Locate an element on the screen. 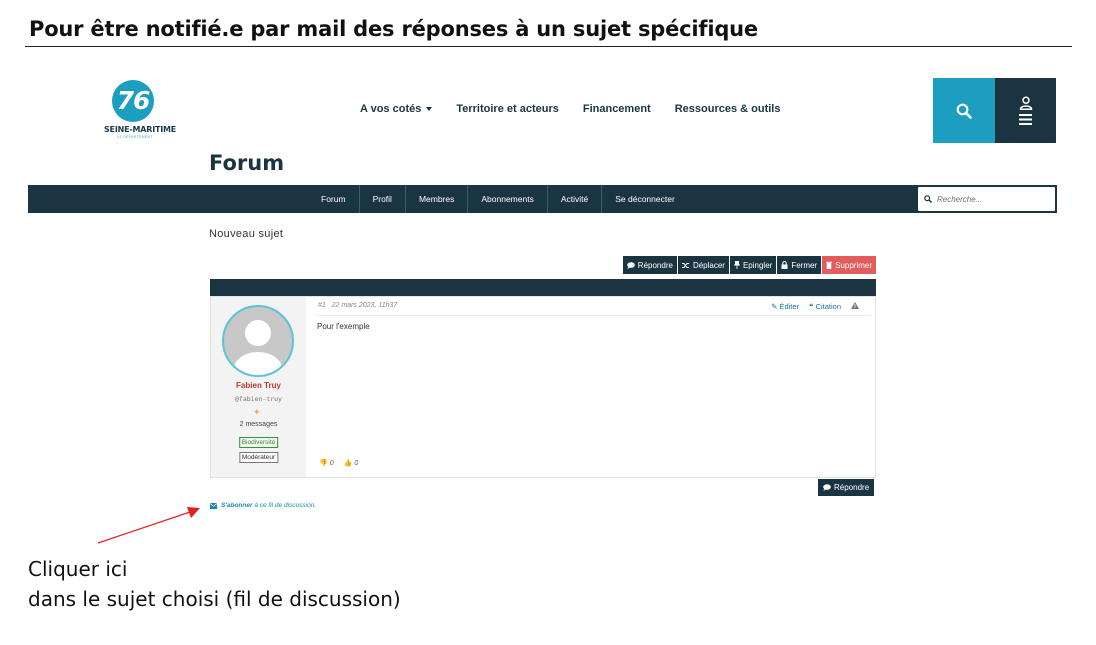 This screenshot has width=1096, height=645. thumbs-up-icon: 👍 is located at coordinates (348, 463).